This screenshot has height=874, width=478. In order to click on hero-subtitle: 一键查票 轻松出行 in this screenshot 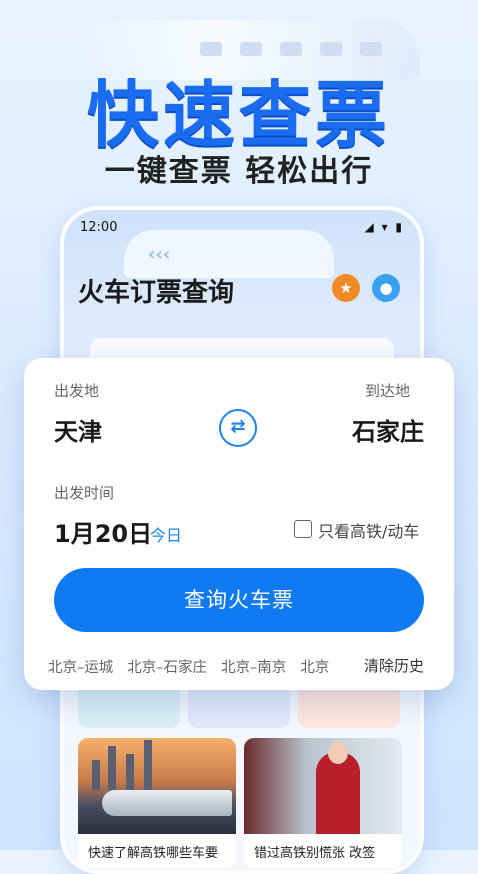, I will do `click(239, 171)`.